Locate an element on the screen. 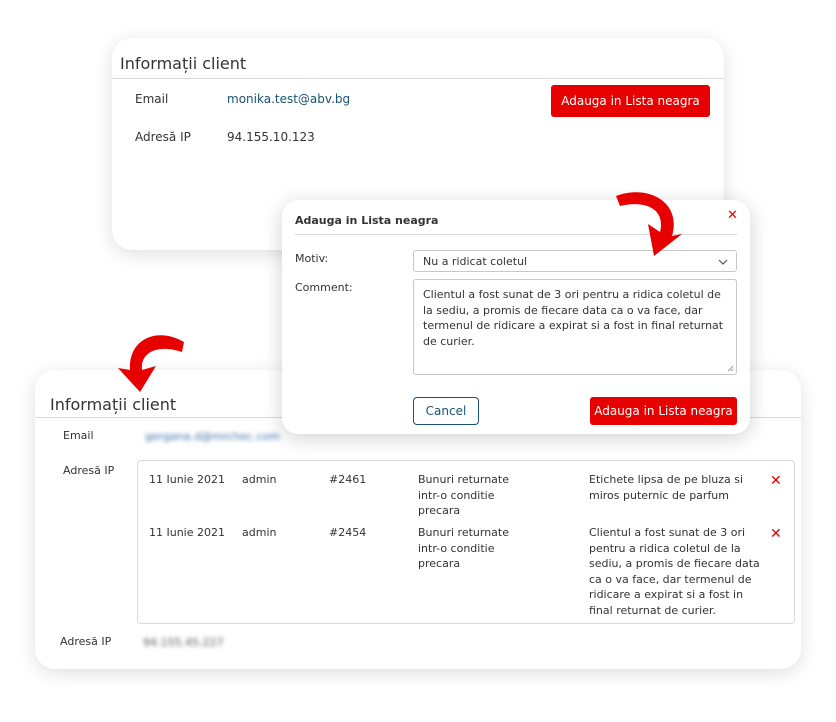  comment-label: Comment: is located at coordinates (324, 287).